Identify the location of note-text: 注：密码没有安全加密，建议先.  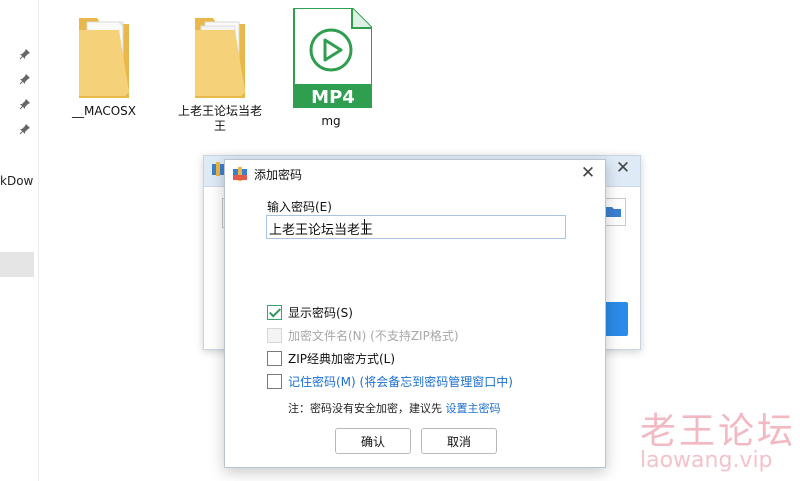
(367, 408).